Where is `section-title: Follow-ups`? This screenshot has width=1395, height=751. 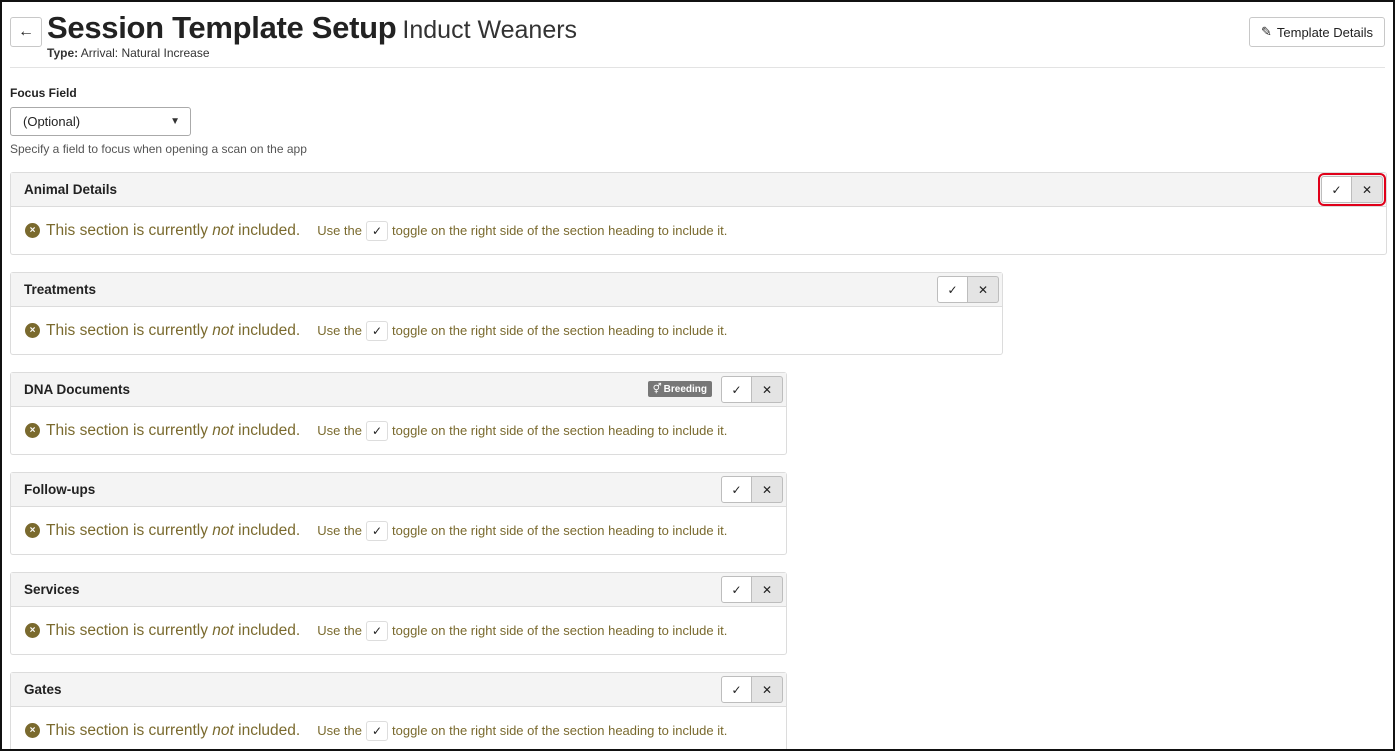
section-title: Follow-ups is located at coordinates (60, 489).